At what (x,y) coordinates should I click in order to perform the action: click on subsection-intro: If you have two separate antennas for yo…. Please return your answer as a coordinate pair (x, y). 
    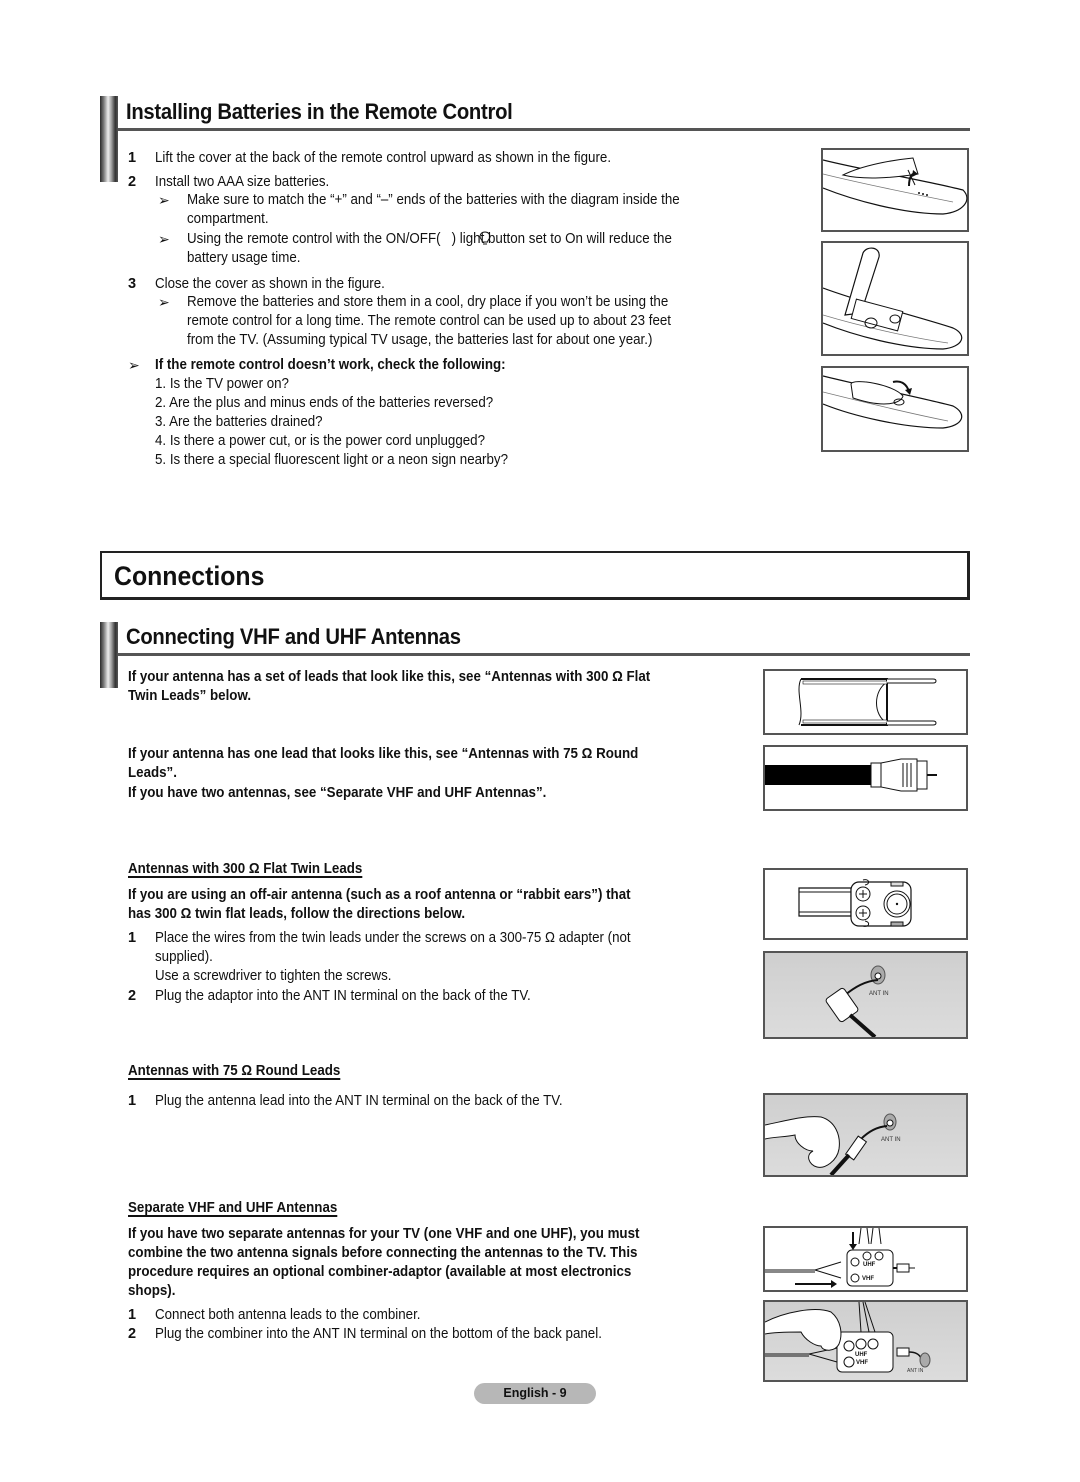
    Looking at the image, I should click on (384, 1234).